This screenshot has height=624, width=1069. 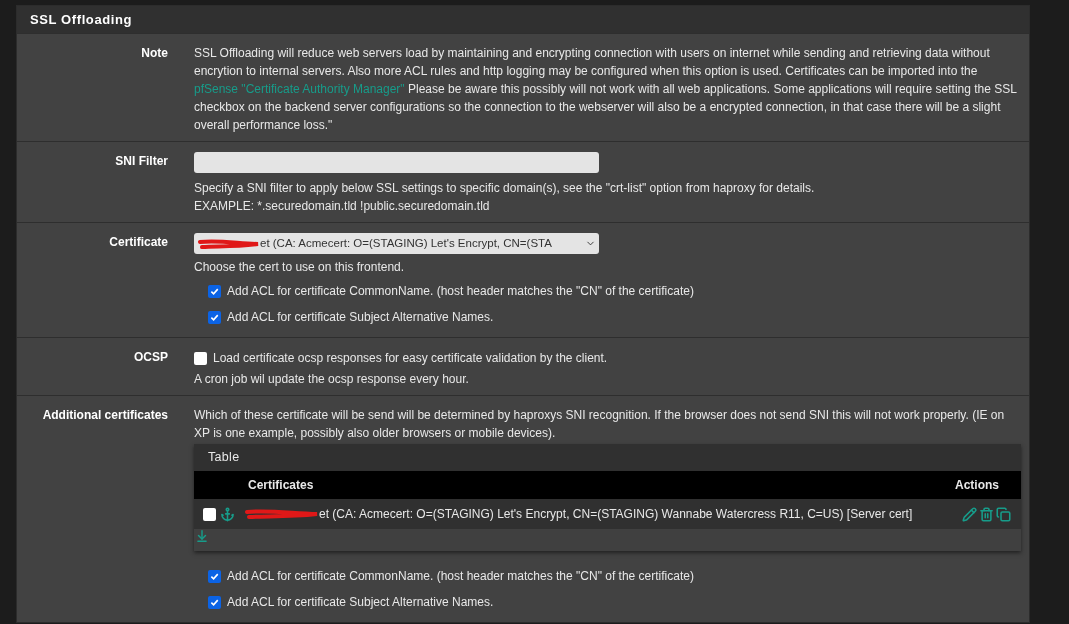 What do you see at coordinates (396, 162) in the screenshot?
I see `sni-filter-field` at bounding box center [396, 162].